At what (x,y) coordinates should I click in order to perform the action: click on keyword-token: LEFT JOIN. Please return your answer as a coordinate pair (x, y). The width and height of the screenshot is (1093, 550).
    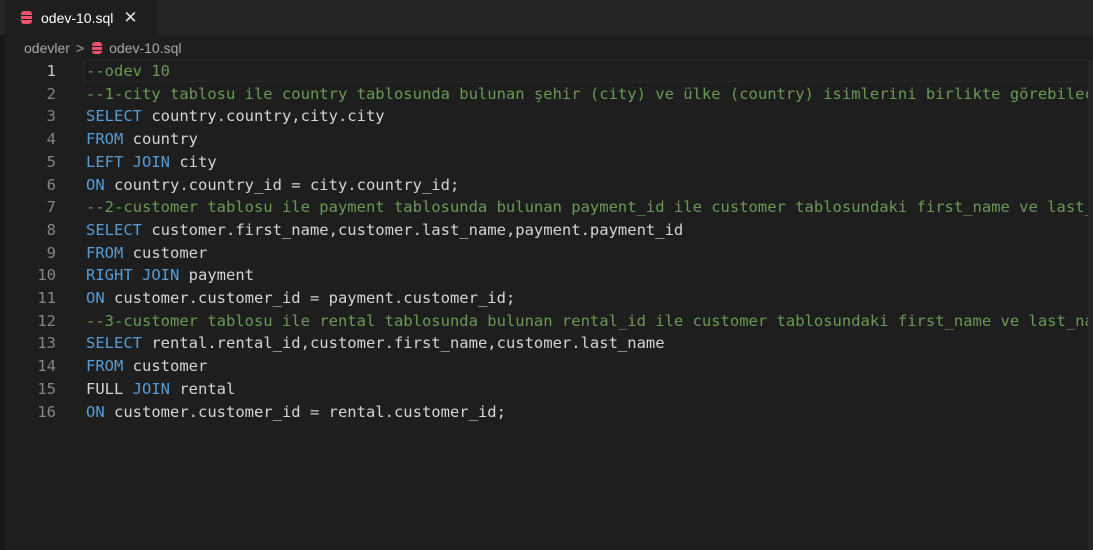
    Looking at the image, I should click on (128, 161).